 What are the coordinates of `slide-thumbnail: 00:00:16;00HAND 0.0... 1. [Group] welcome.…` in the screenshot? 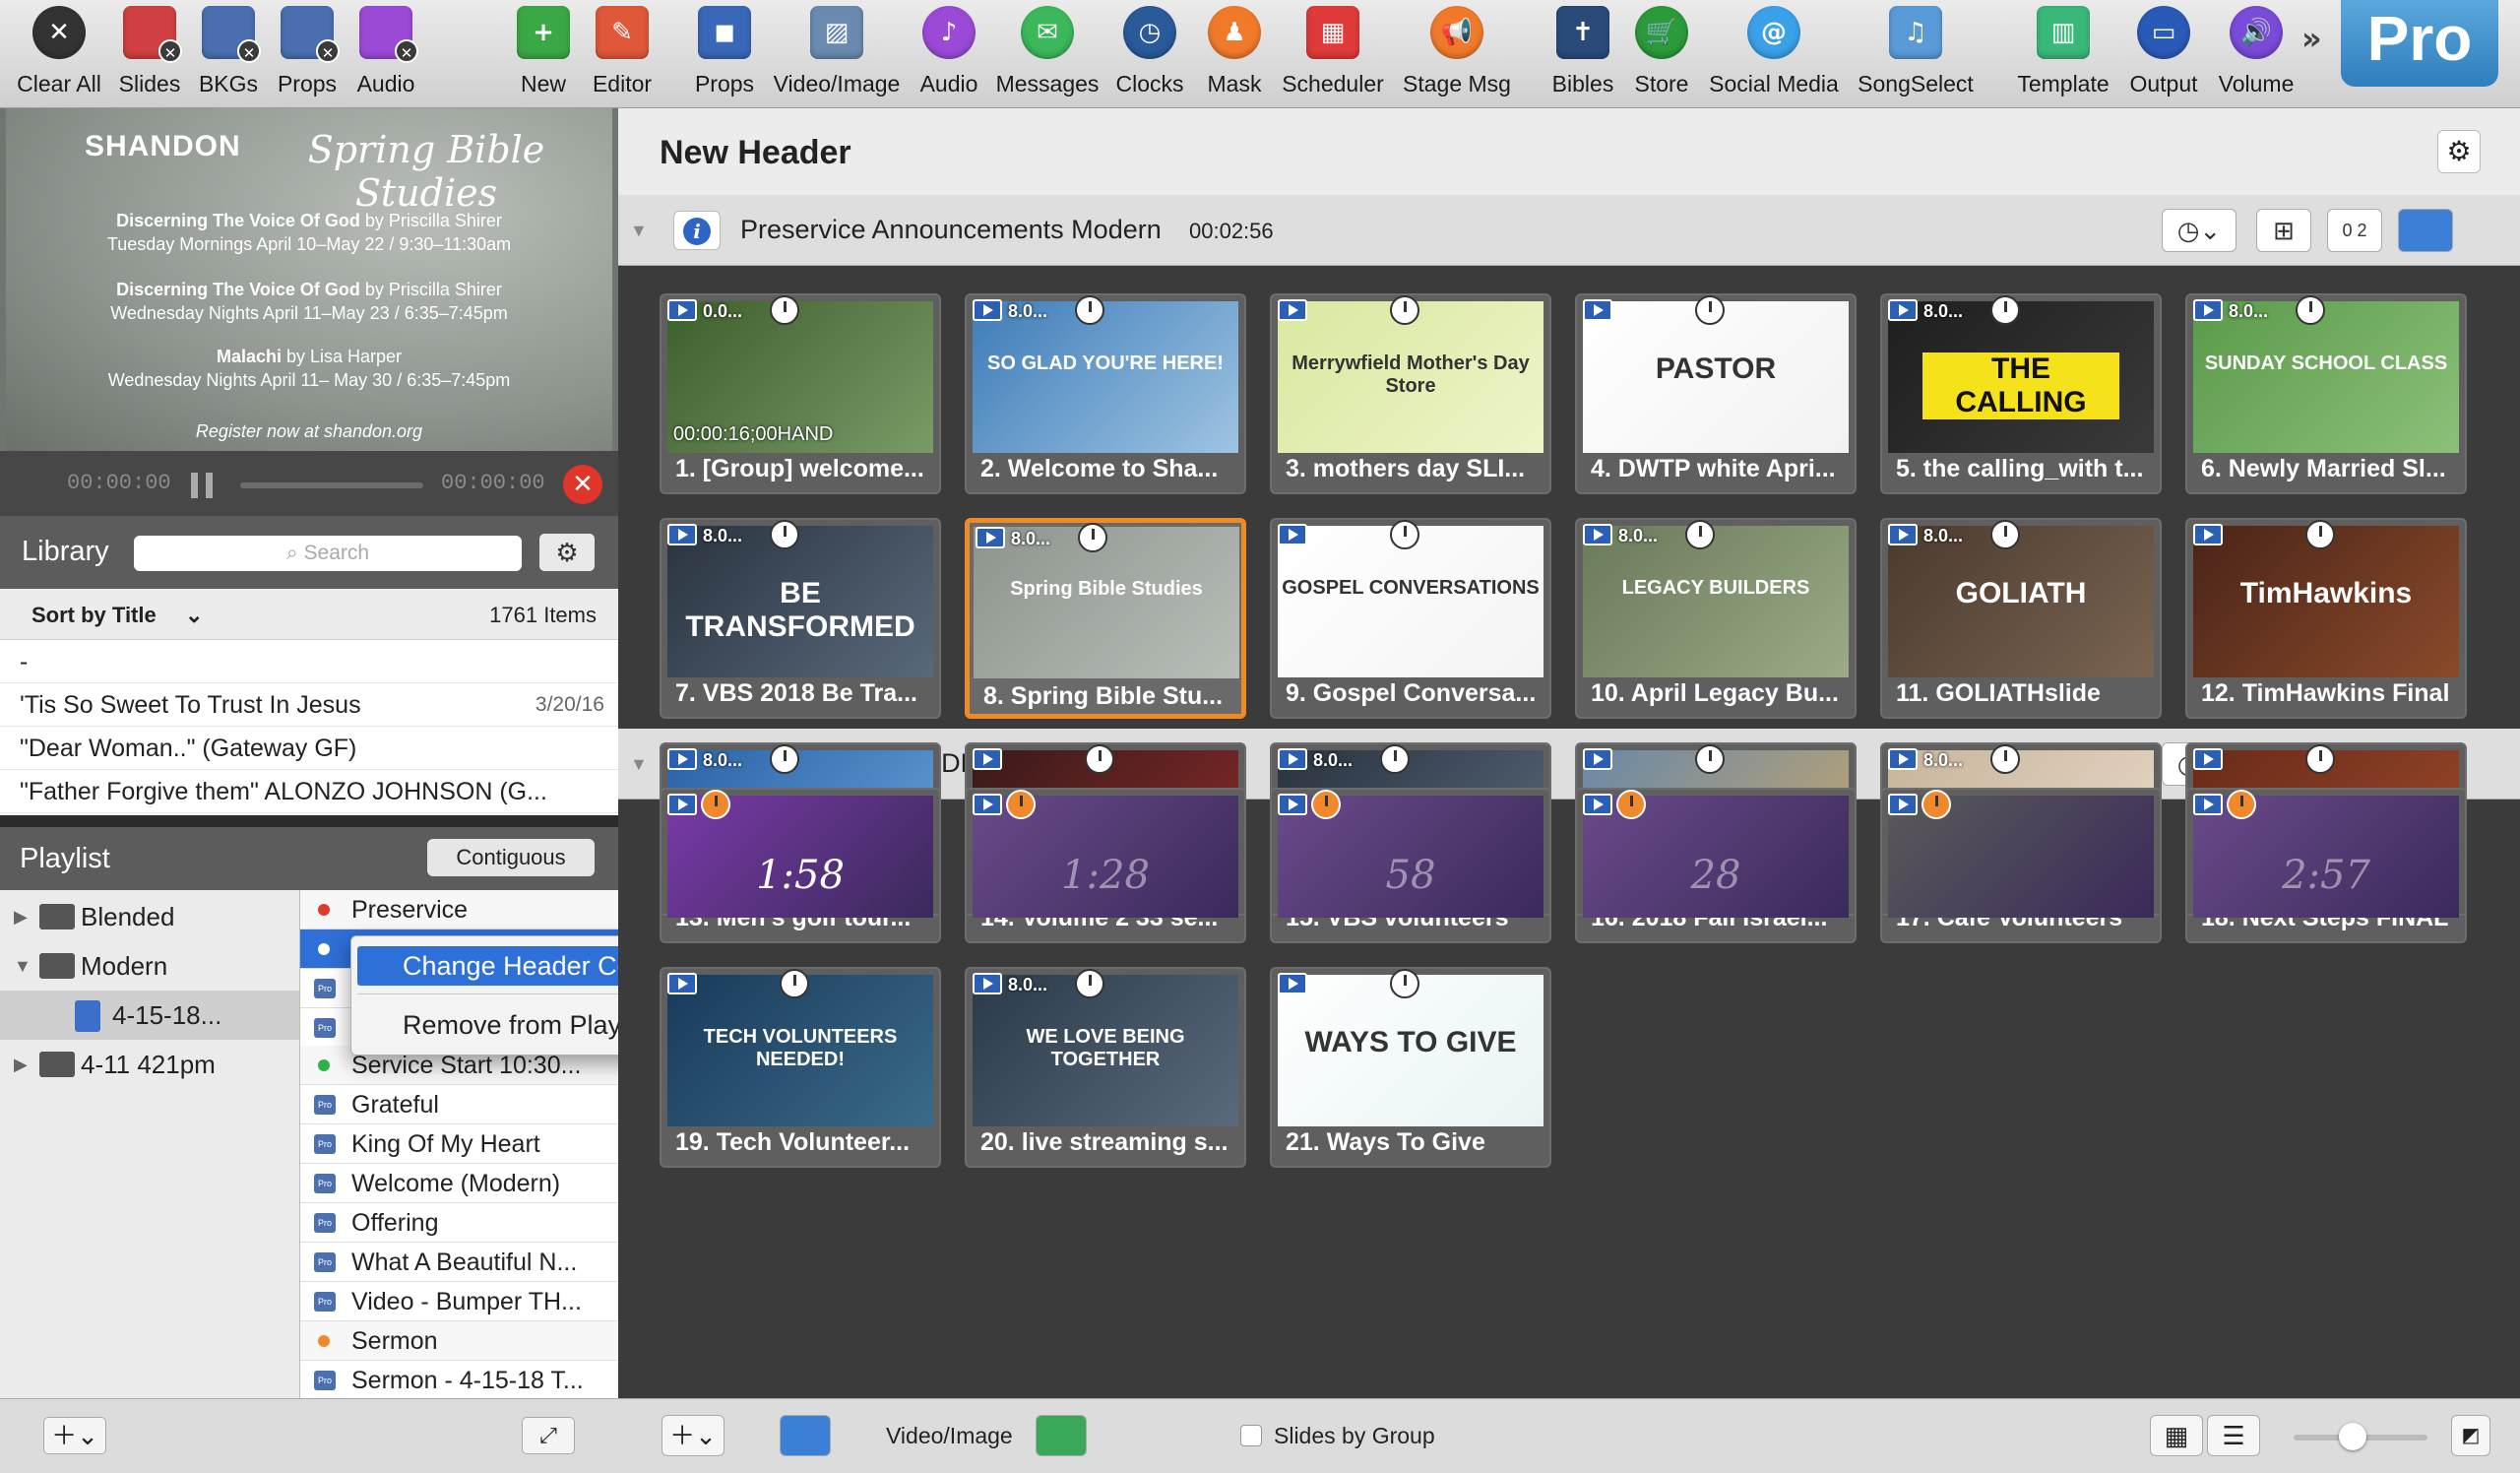 It's located at (800, 393).